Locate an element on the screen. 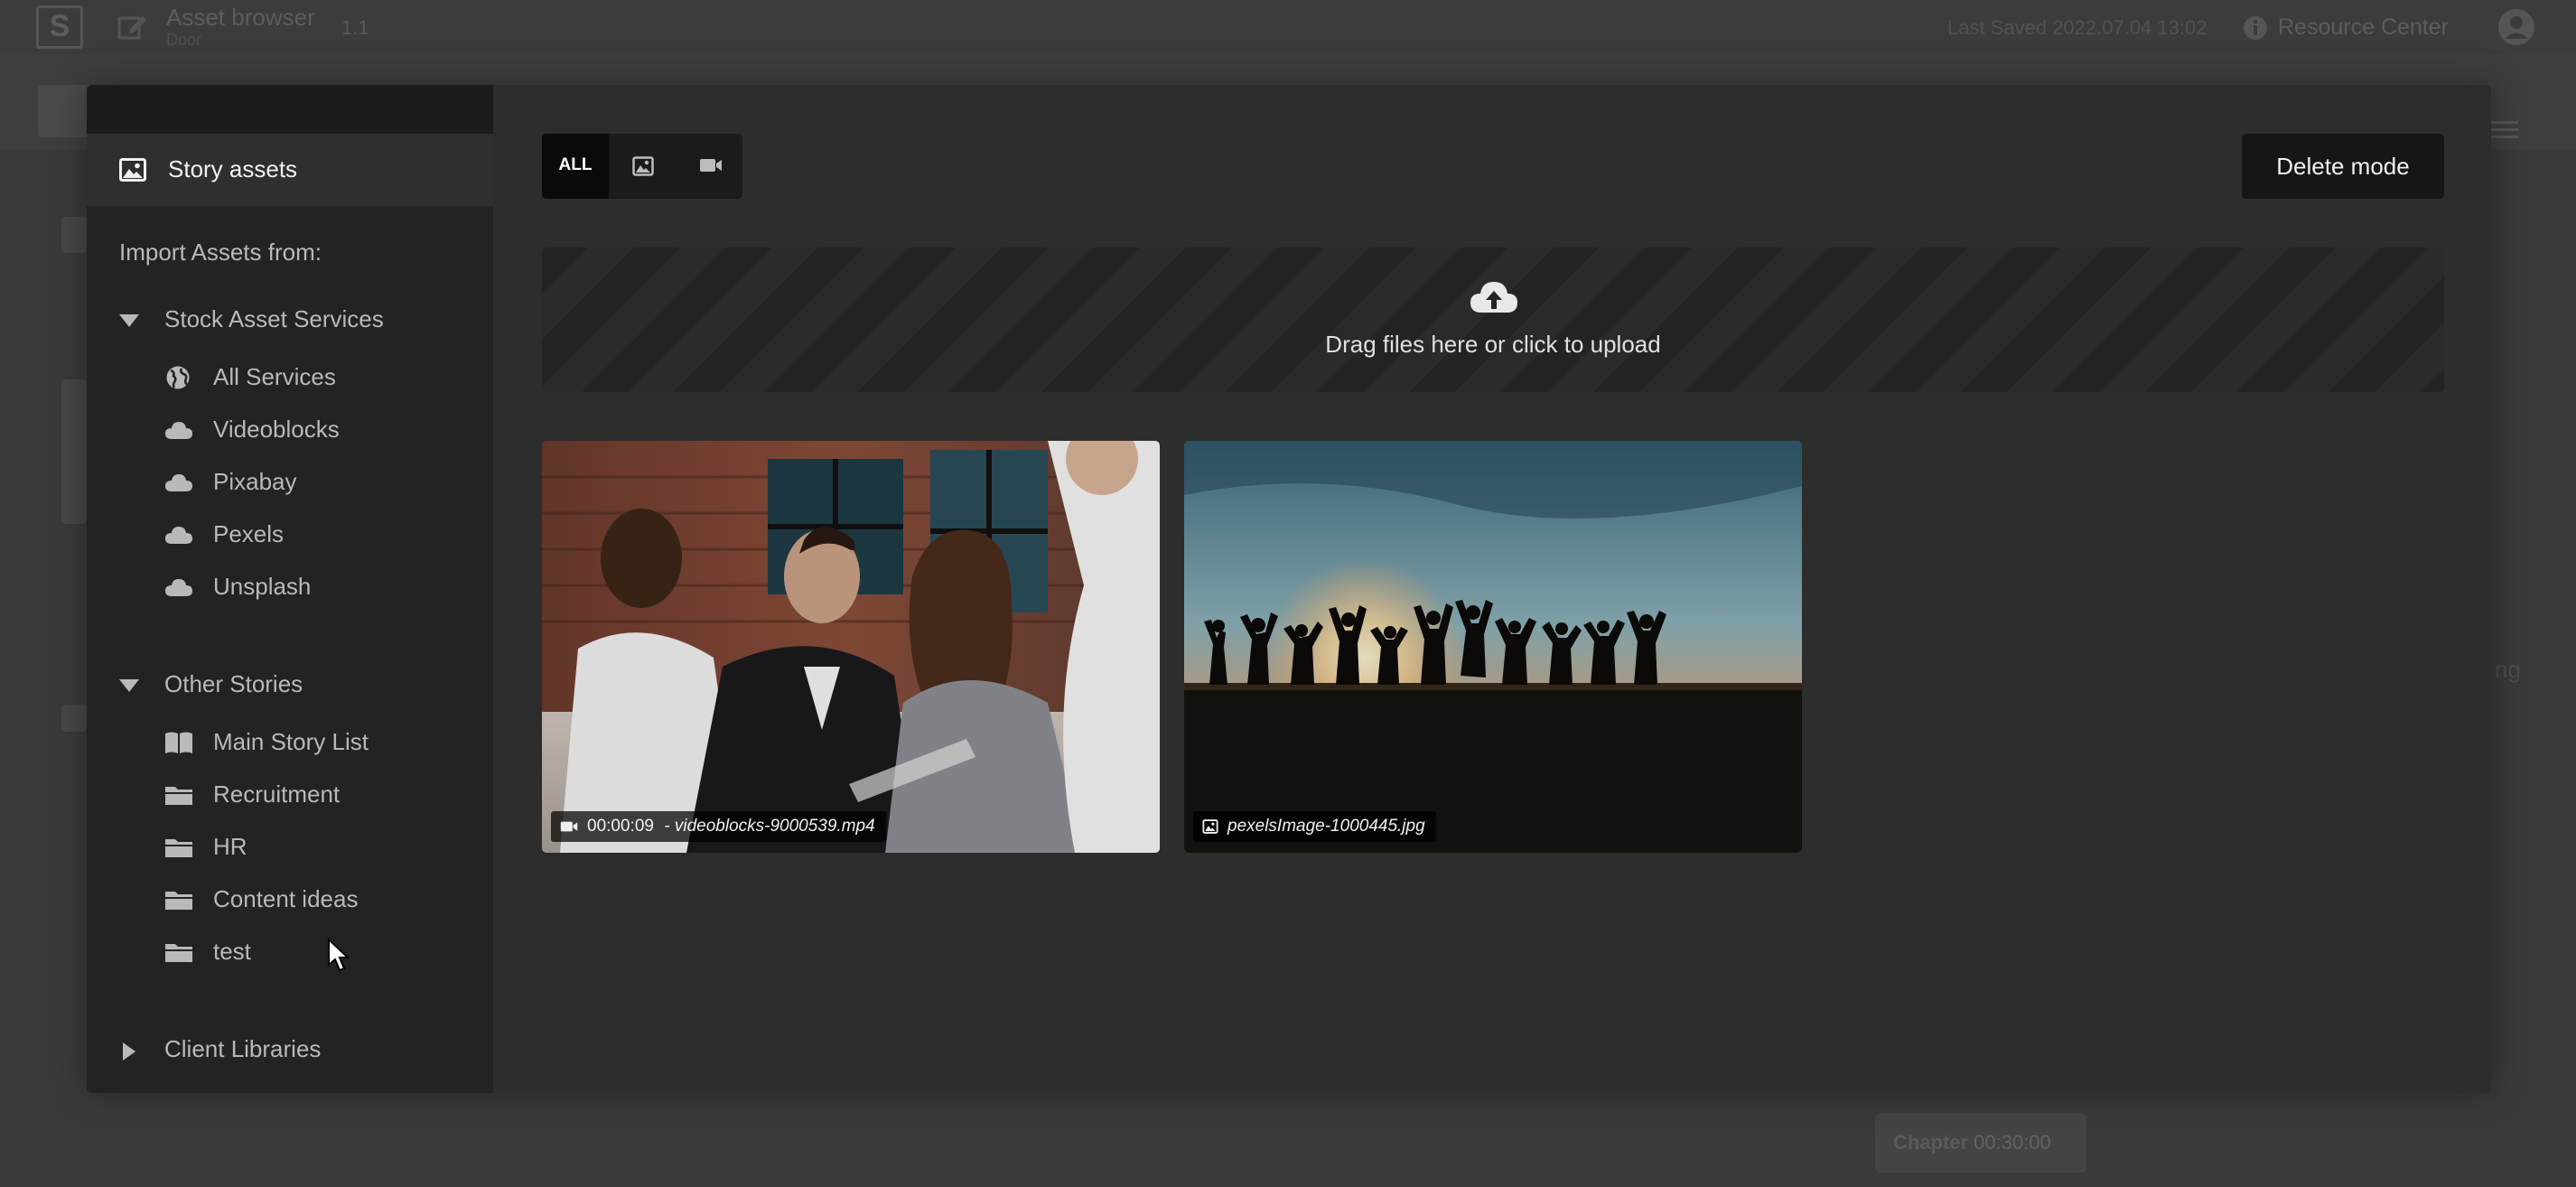 This screenshot has width=2576, height=1187. asset-filename: pexelsImage-1000445.jpg is located at coordinates (1326, 826).